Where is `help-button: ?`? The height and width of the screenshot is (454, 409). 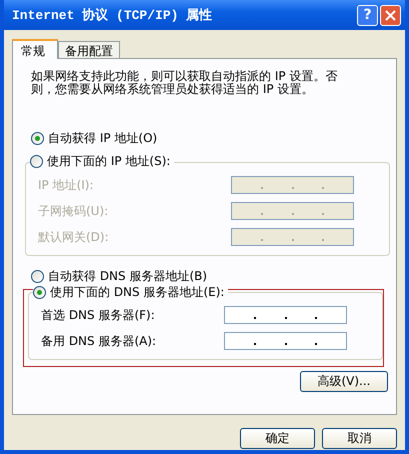
help-button: ? is located at coordinates (367, 15).